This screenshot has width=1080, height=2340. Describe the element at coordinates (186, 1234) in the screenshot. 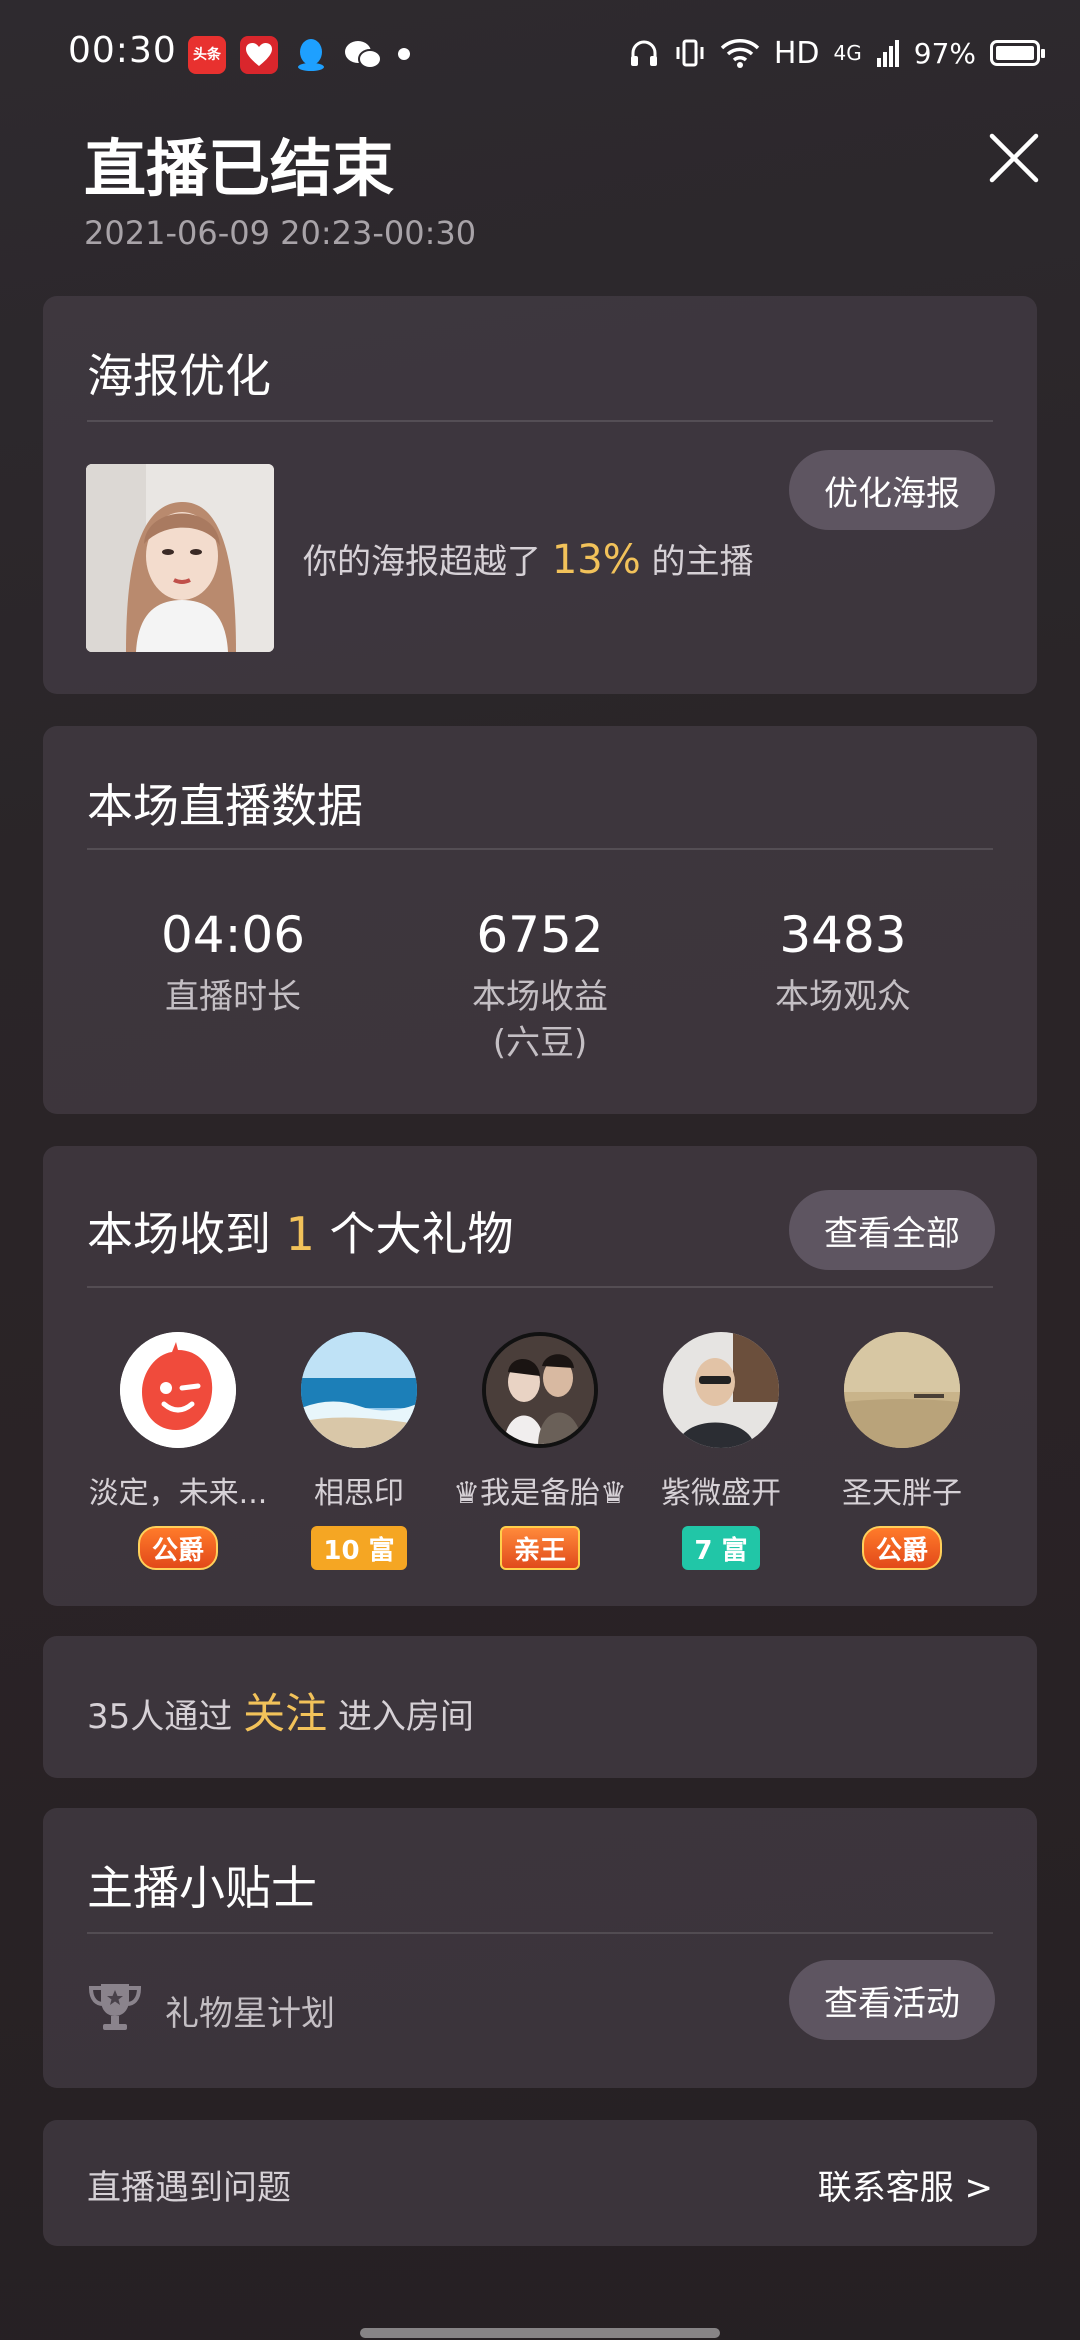

I see `gifts-title-prefix: 本场收到` at that location.